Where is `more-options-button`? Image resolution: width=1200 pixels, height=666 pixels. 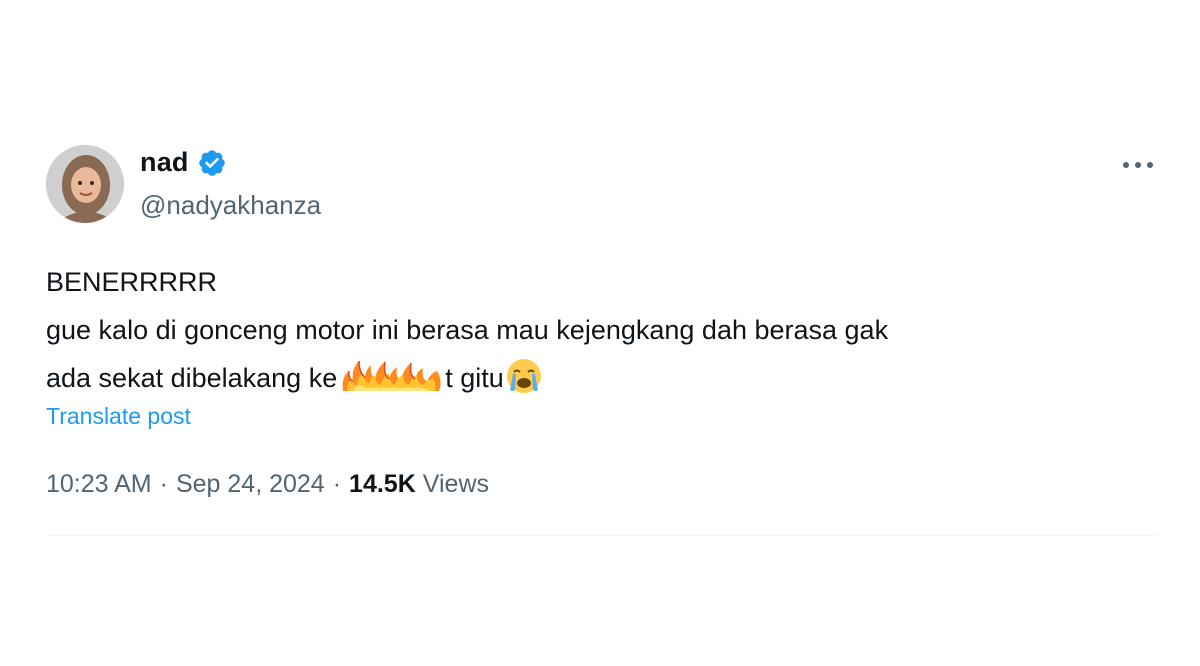 more-options-button is located at coordinates (1138, 165).